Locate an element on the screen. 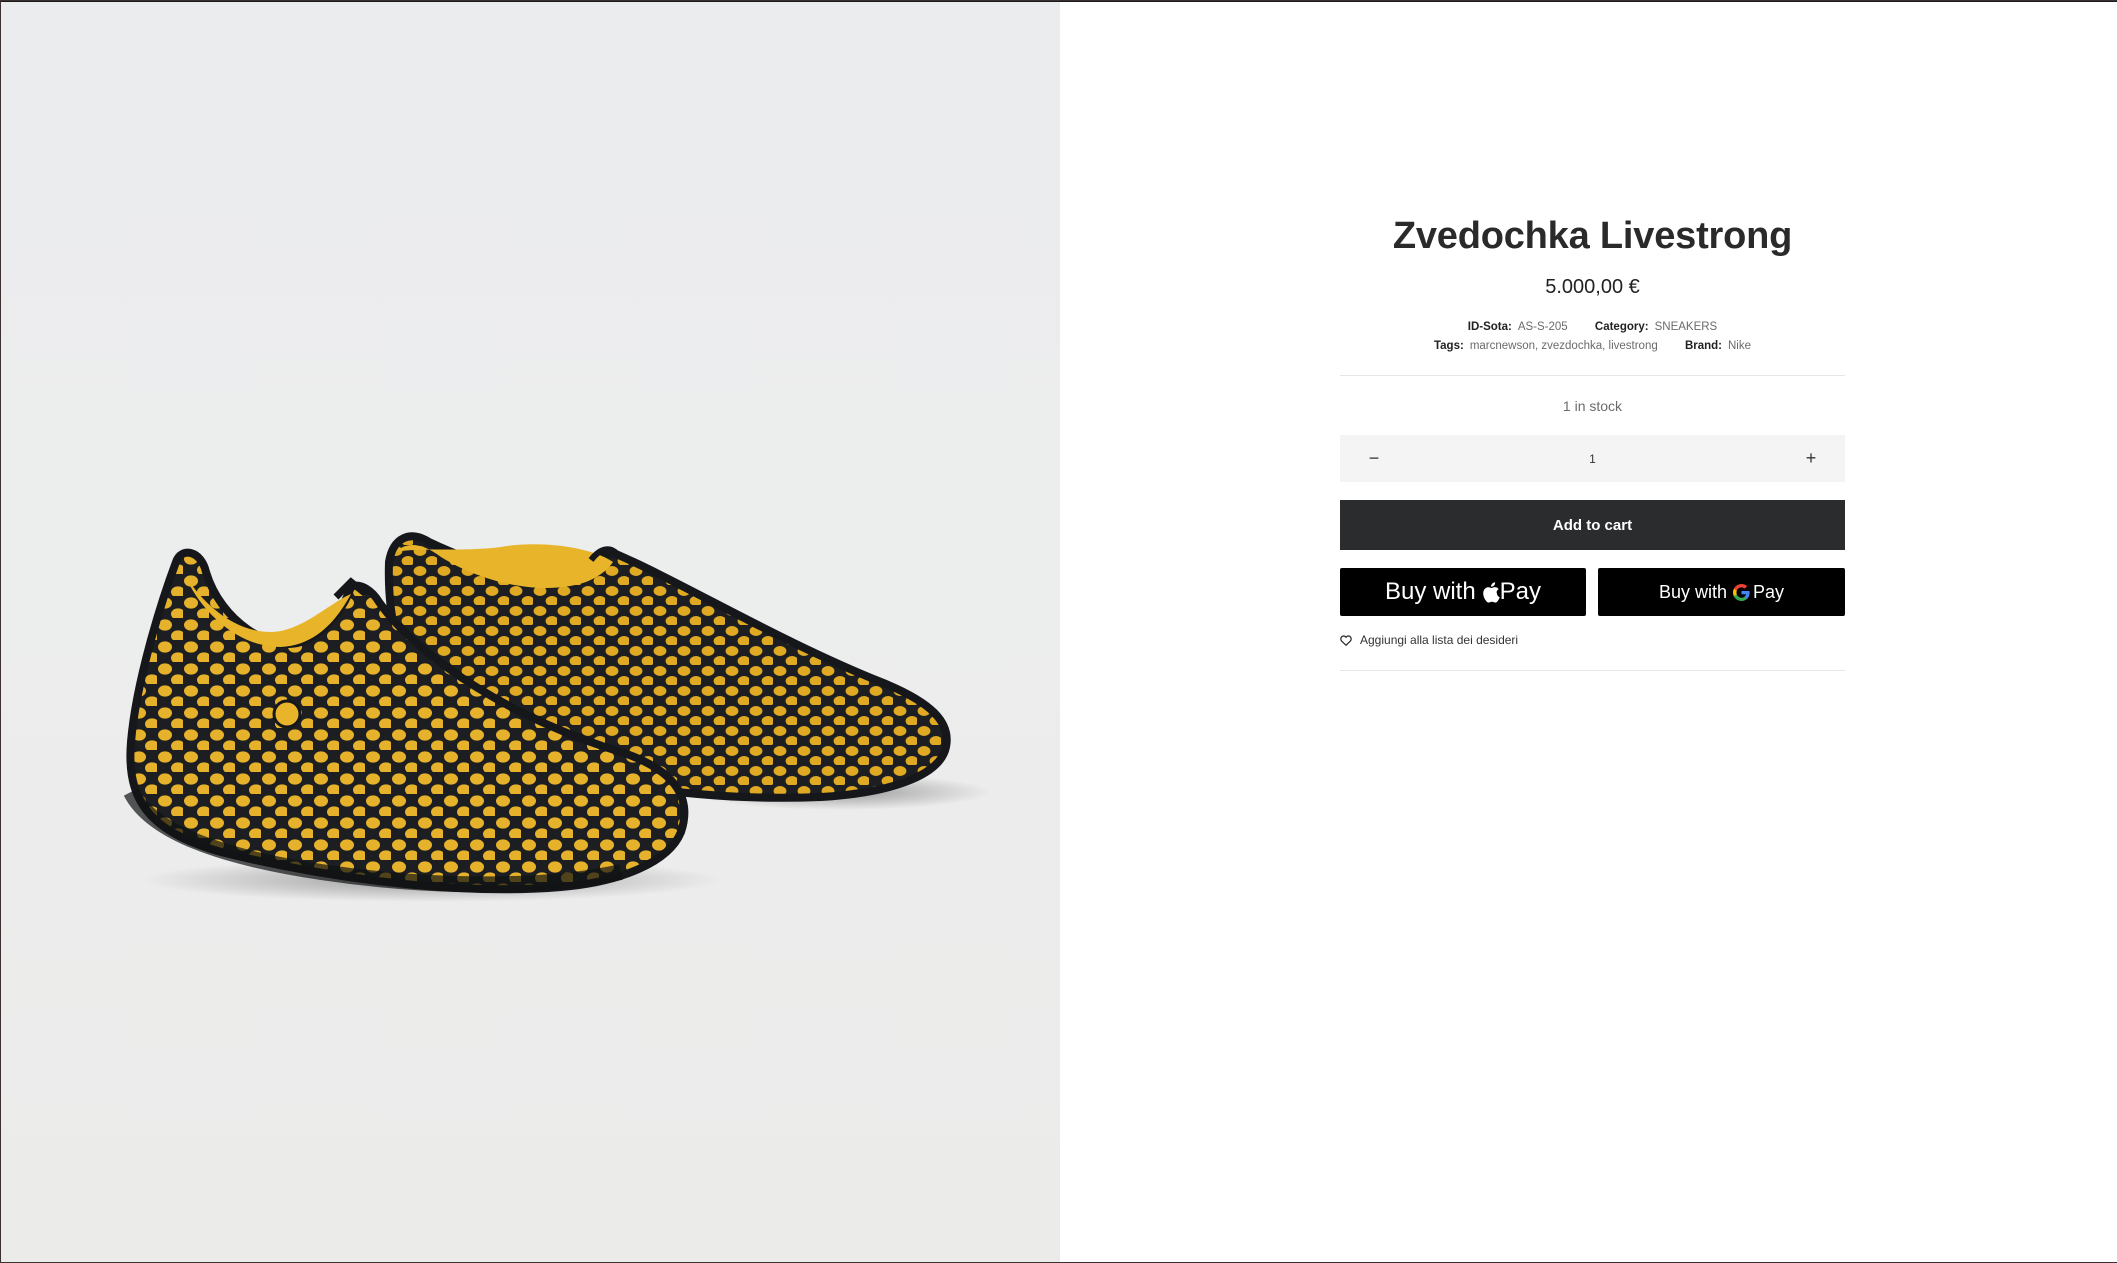  wishlist-label: Aggiungi alla lista dei desideri is located at coordinates (1439, 640).